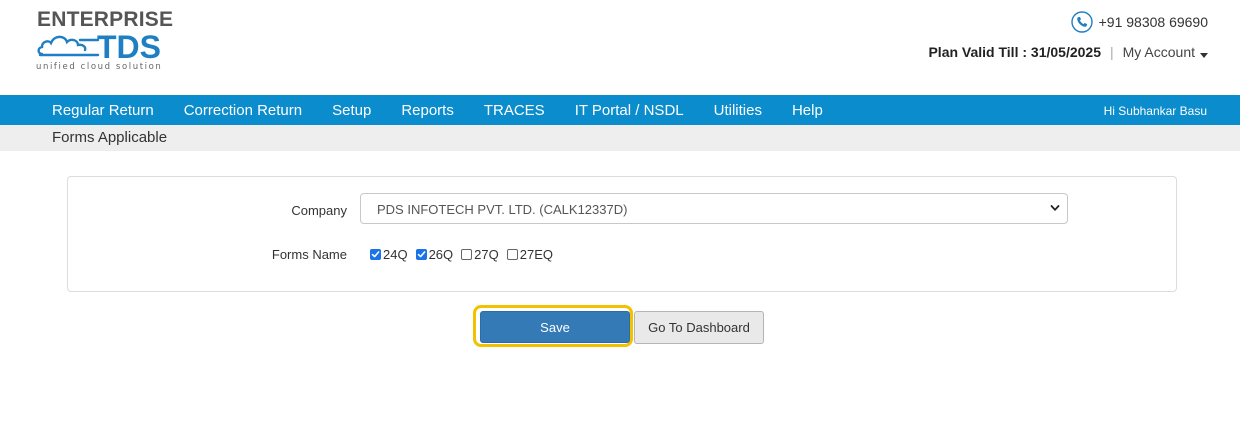  What do you see at coordinates (319, 210) in the screenshot?
I see `company-label: Company` at bounding box center [319, 210].